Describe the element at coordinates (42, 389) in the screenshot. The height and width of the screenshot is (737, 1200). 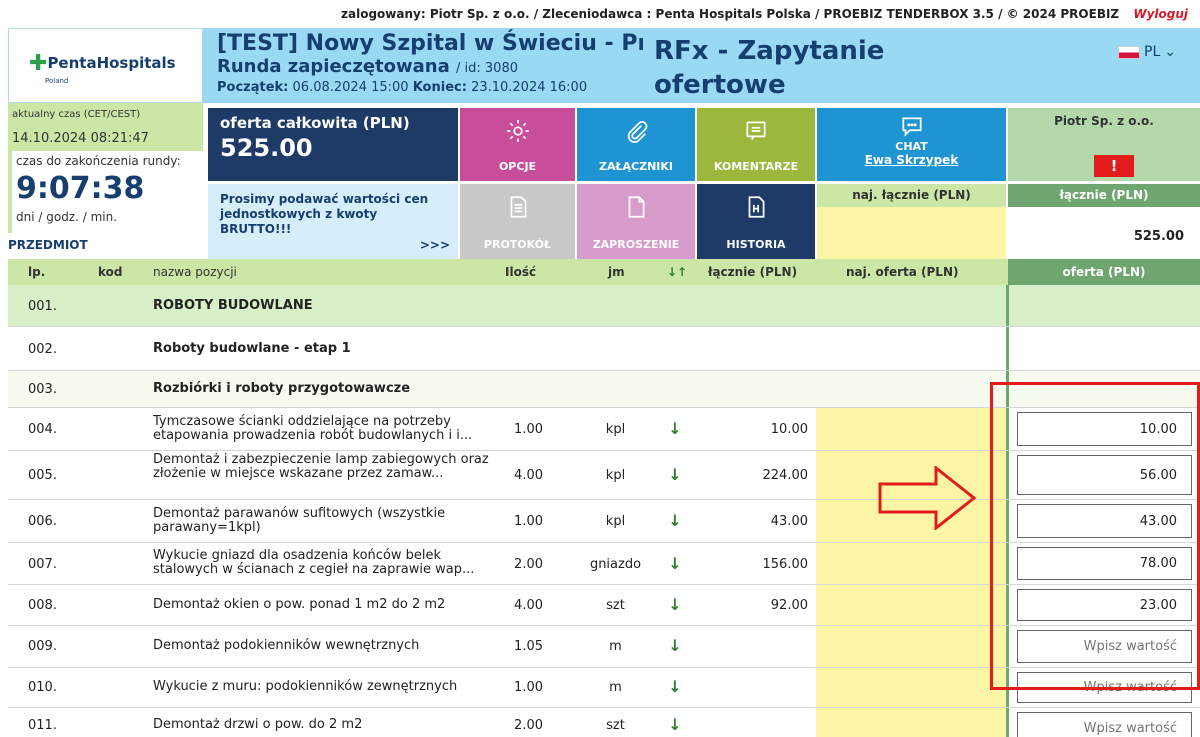
I see `row-lp: 003.` at that location.